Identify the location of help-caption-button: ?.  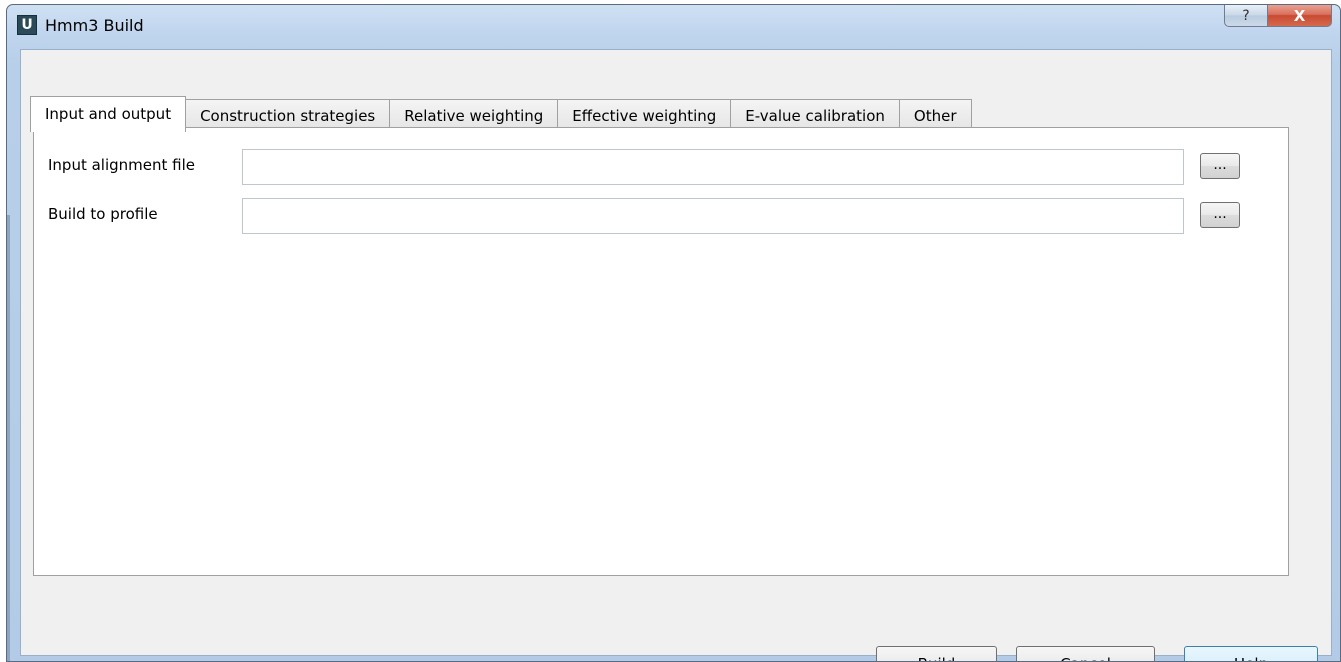
(1246, 16).